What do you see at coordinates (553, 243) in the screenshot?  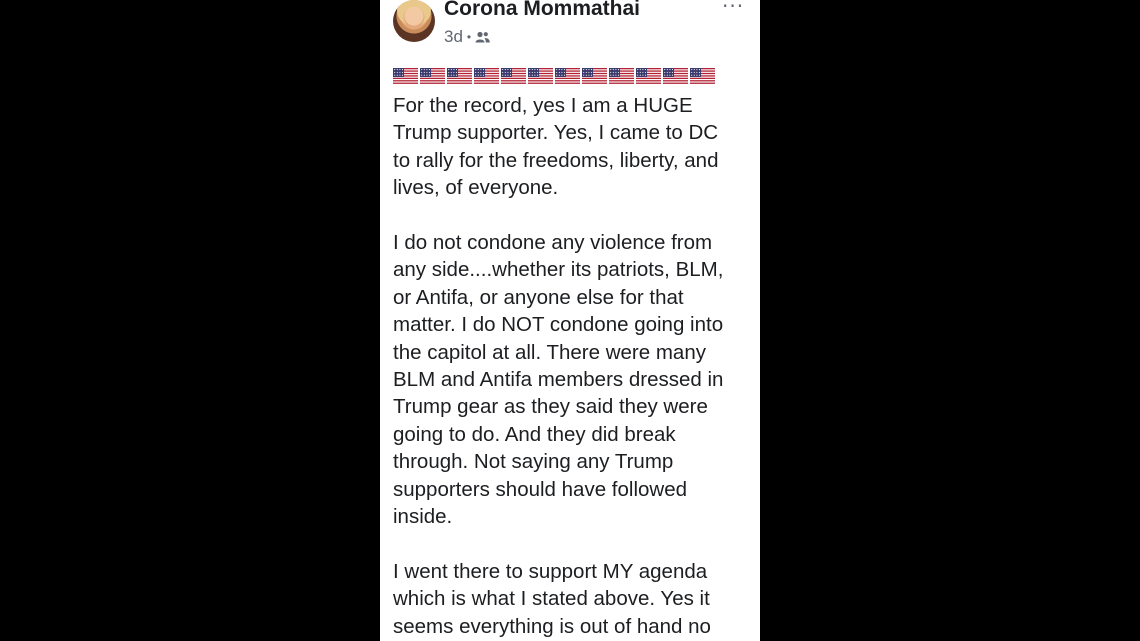 I see `post-text-line: I do not condone any violence from` at bounding box center [553, 243].